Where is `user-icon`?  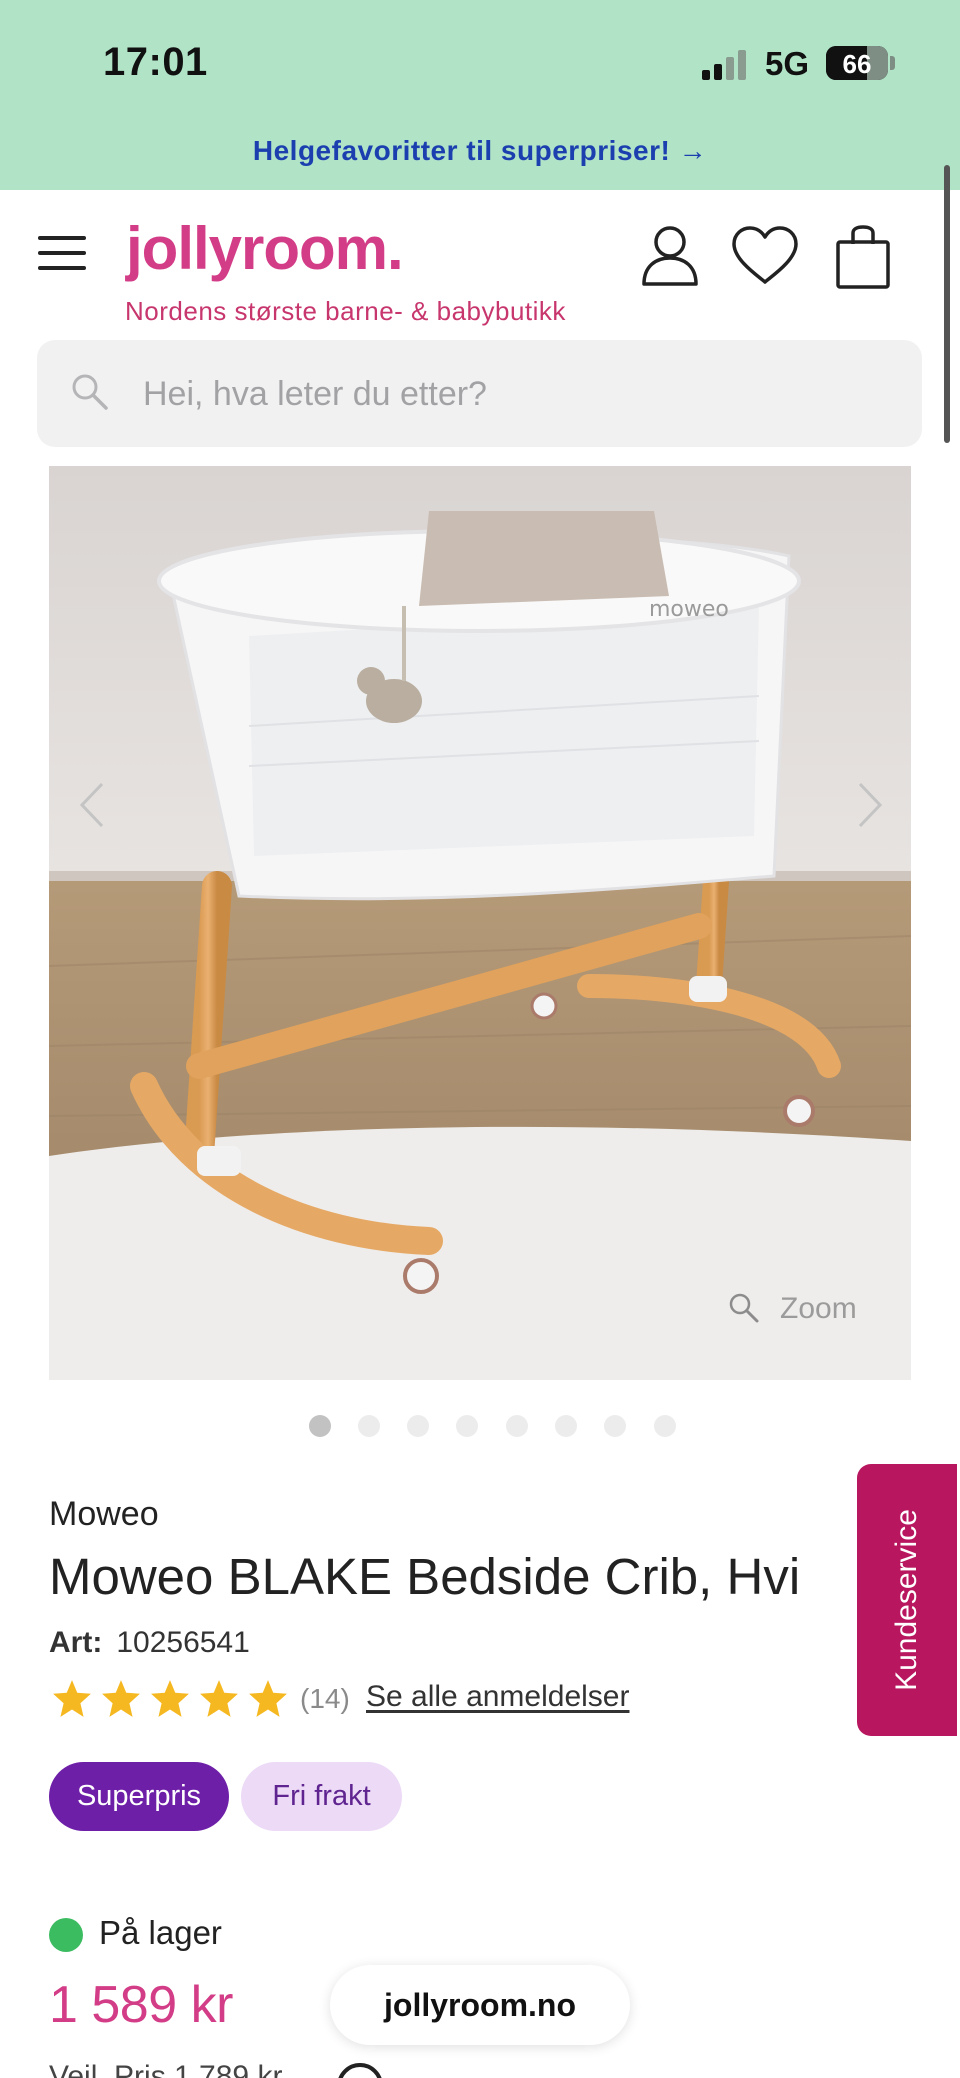 user-icon is located at coordinates (670, 256).